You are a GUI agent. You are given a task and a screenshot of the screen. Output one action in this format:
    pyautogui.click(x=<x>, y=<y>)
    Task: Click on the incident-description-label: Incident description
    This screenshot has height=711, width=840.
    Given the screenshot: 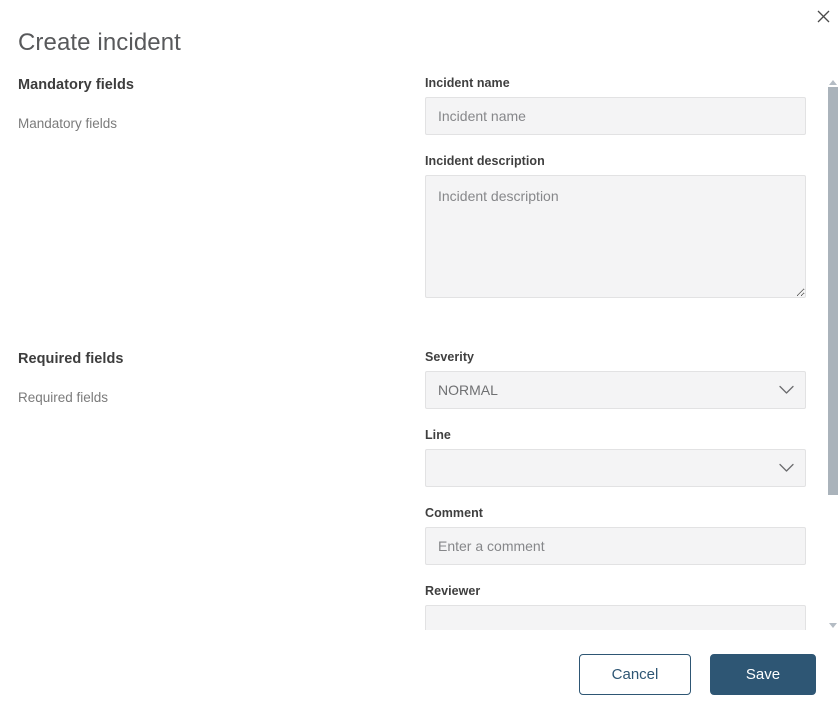 What is the action you would take?
    pyautogui.click(x=485, y=161)
    